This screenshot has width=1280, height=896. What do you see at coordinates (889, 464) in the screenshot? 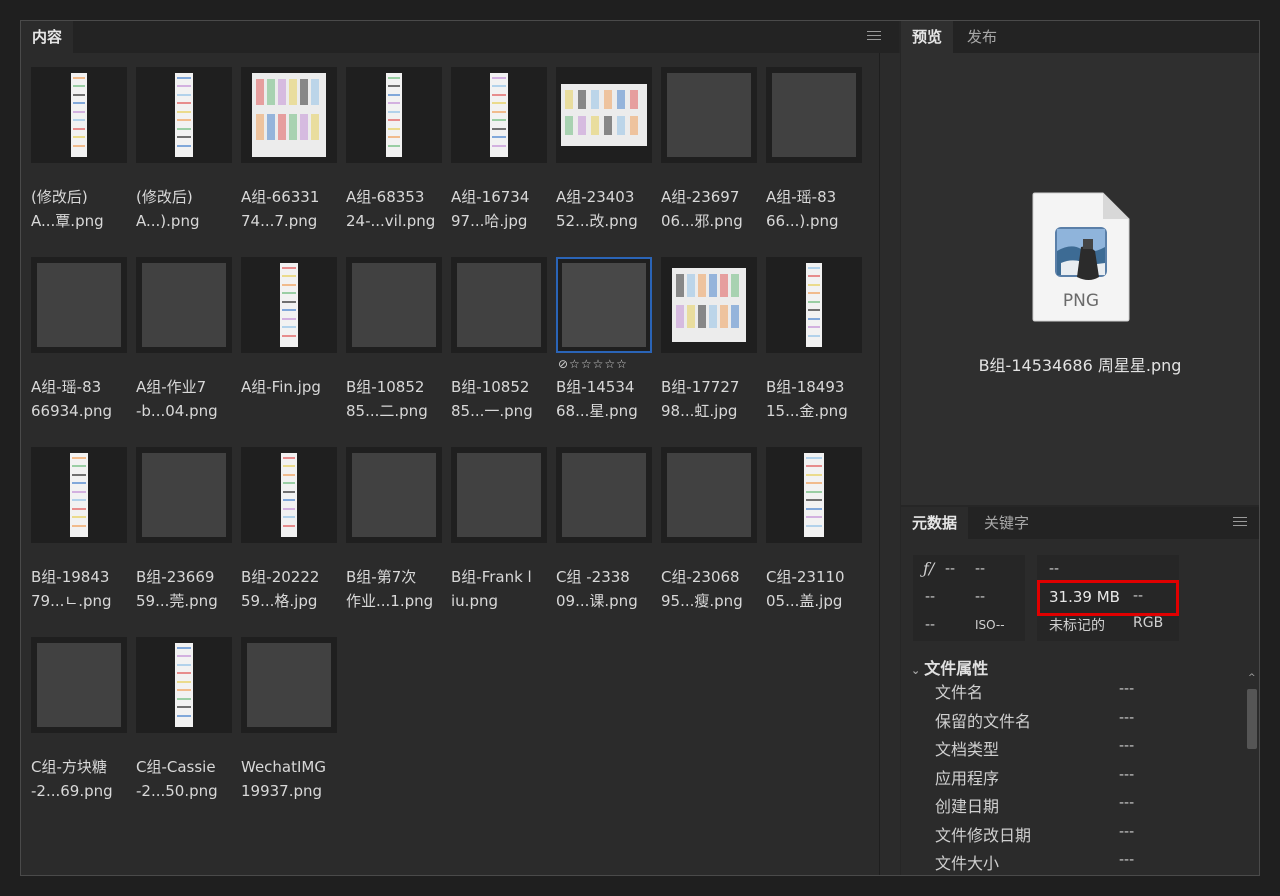
I see `content-scrollbar` at bounding box center [889, 464].